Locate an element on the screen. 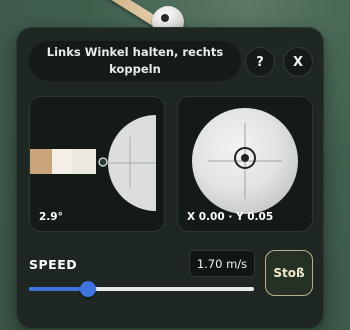 The width and height of the screenshot is (350, 330). cue-wood-segment is located at coordinates (41, 161).